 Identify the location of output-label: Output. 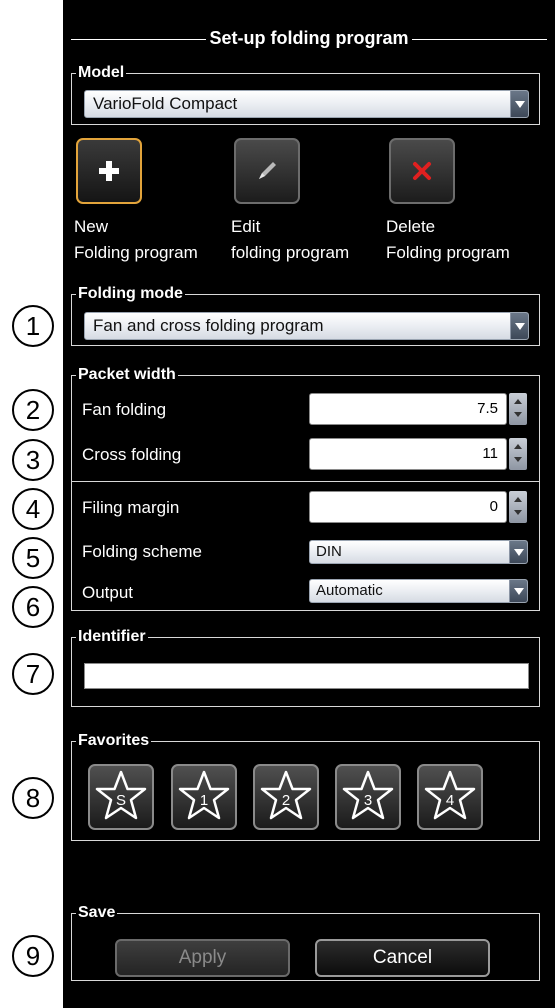
(108, 592).